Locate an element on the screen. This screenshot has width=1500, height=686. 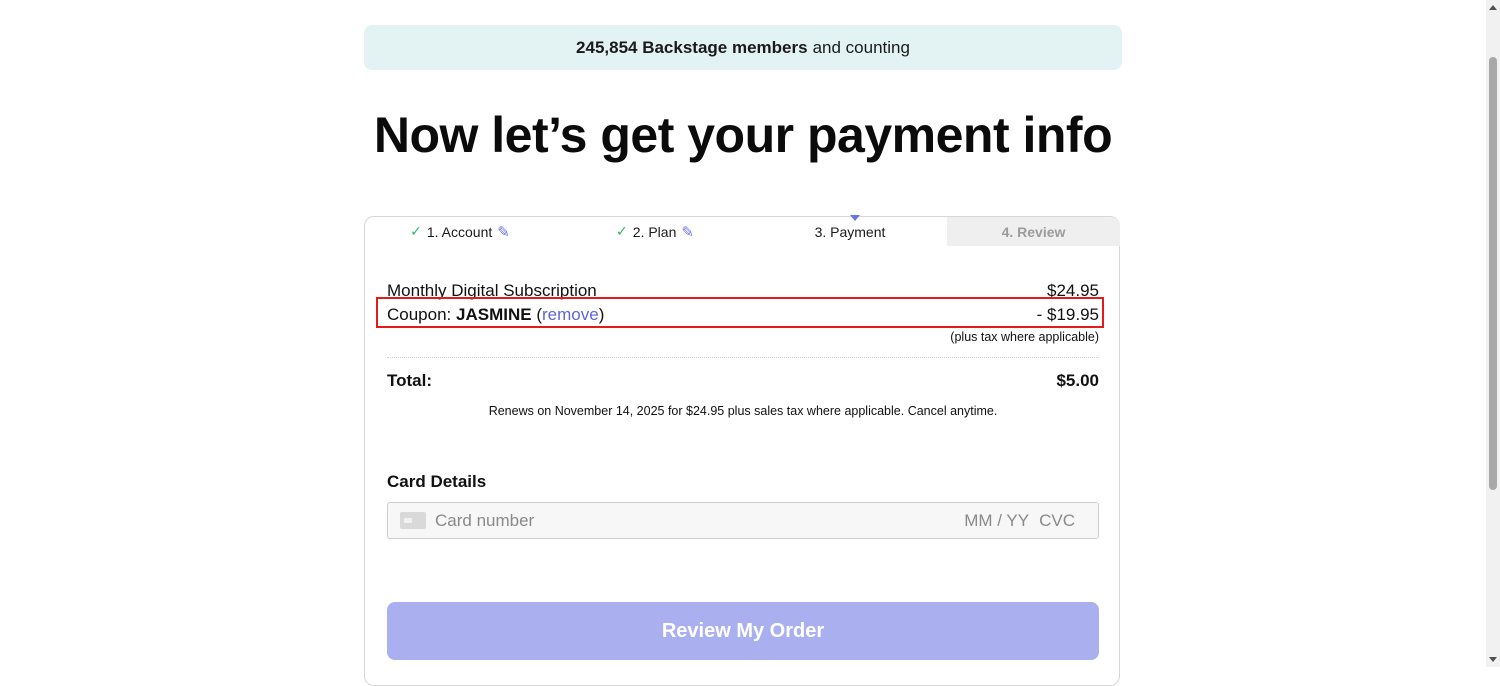
page-scrollbar is located at coordinates (1493, 333).